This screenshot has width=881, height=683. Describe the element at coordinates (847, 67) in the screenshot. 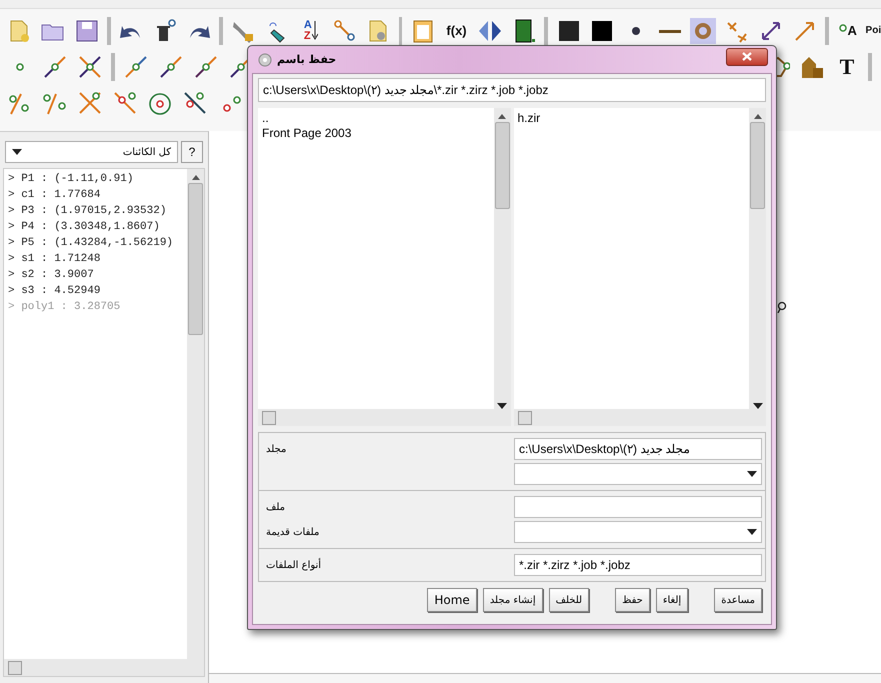

I see `text-tool-icon: T` at that location.